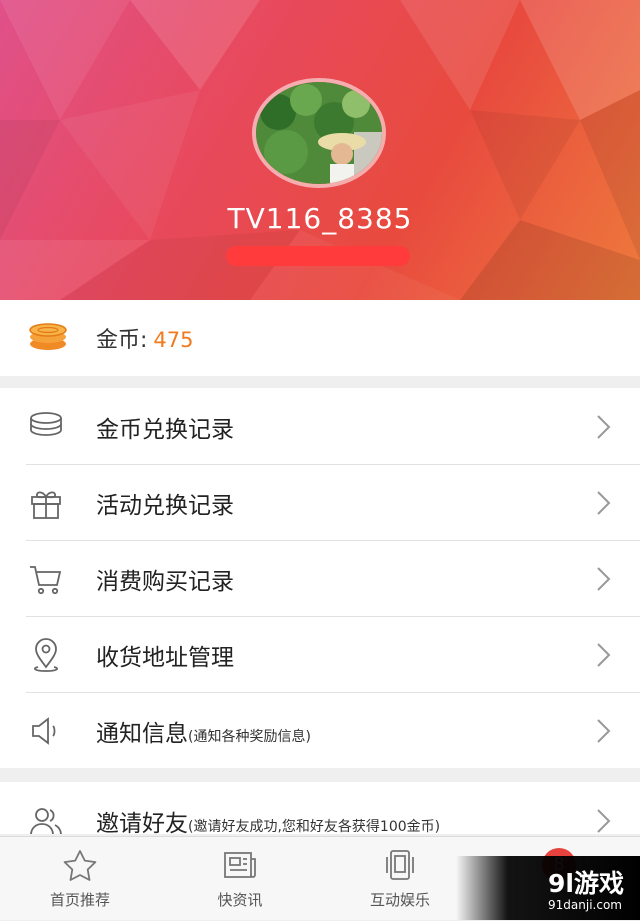 Image resolution: width=640 pixels, height=921 pixels. Describe the element at coordinates (318, 256) in the screenshot. I see `redacted-info-bar` at that location.